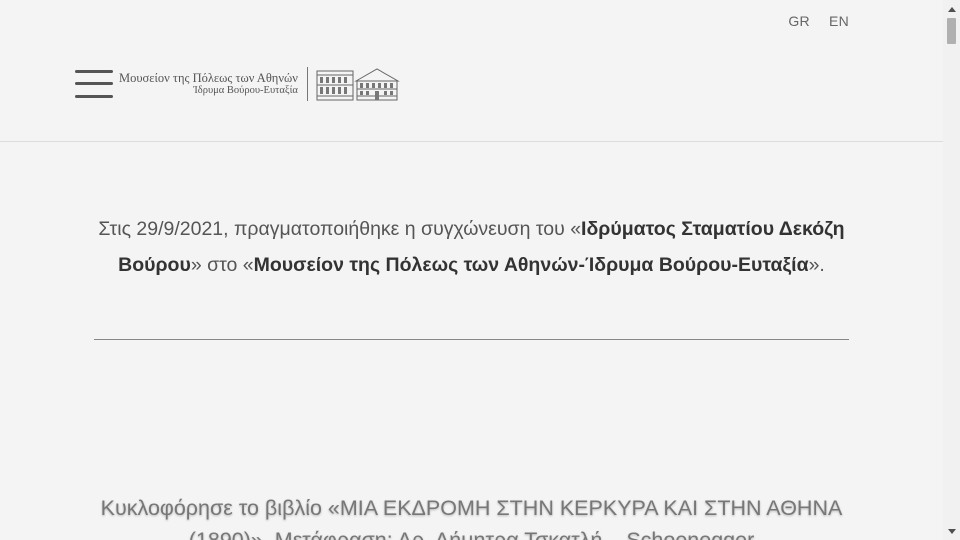  I want to click on scrollbar-thumb, so click(951, 31).